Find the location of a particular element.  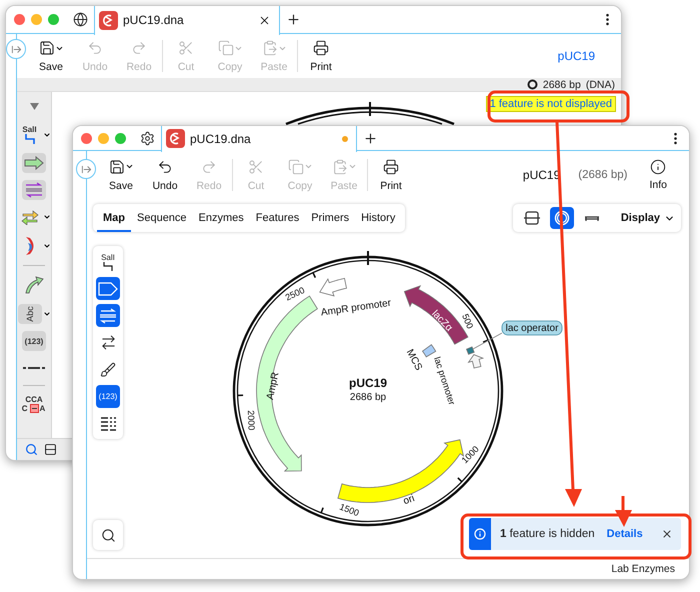

hidden-feature-notice: 1 feature is not displayed is located at coordinates (551, 104).